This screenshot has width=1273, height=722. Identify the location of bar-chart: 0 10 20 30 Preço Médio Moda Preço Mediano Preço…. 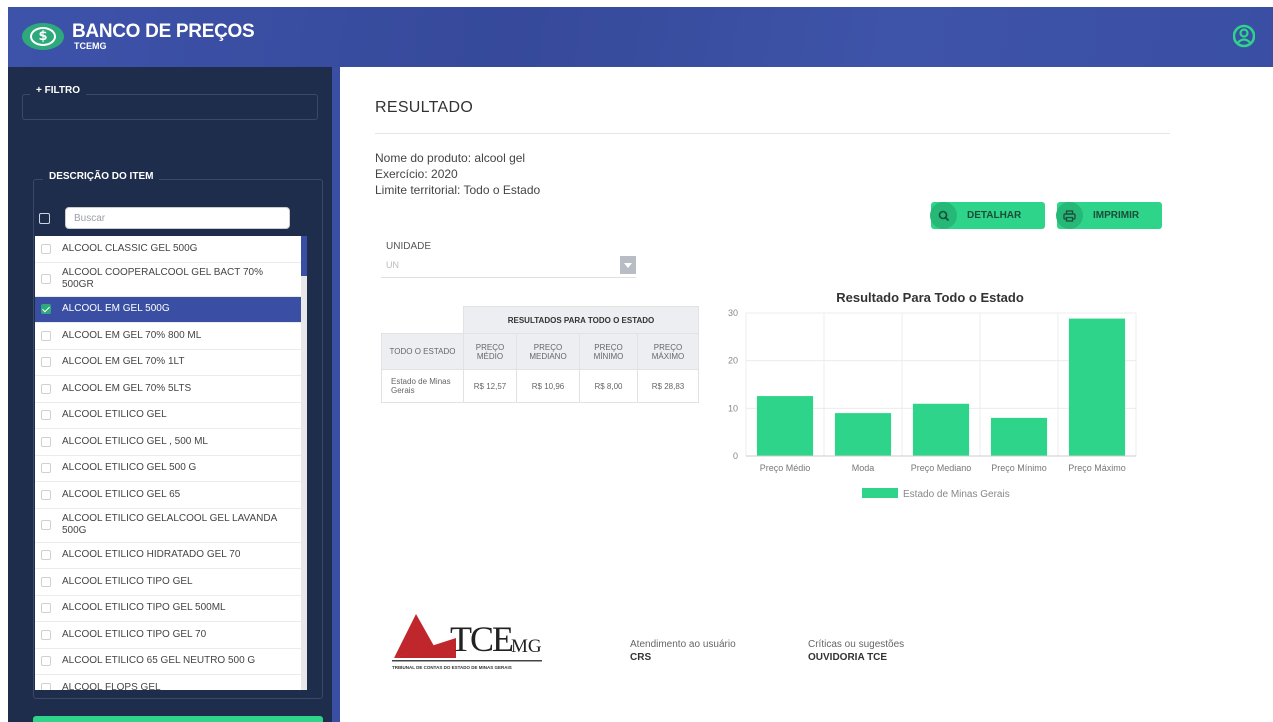
(932, 404).